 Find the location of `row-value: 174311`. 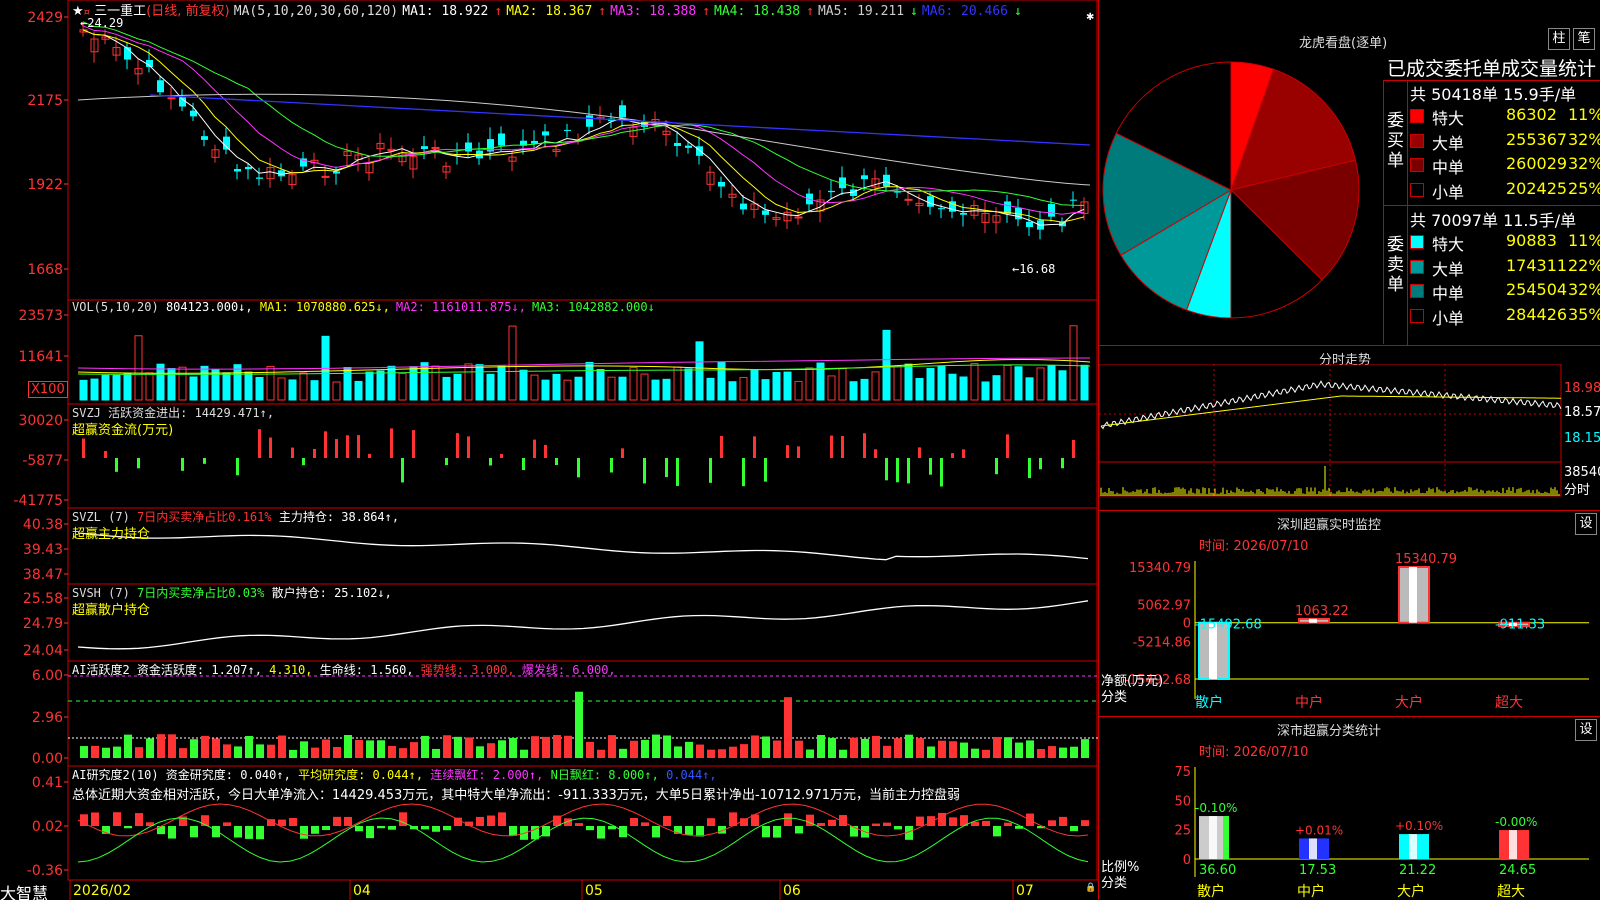

row-value: 174311 is located at coordinates (1537, 265).